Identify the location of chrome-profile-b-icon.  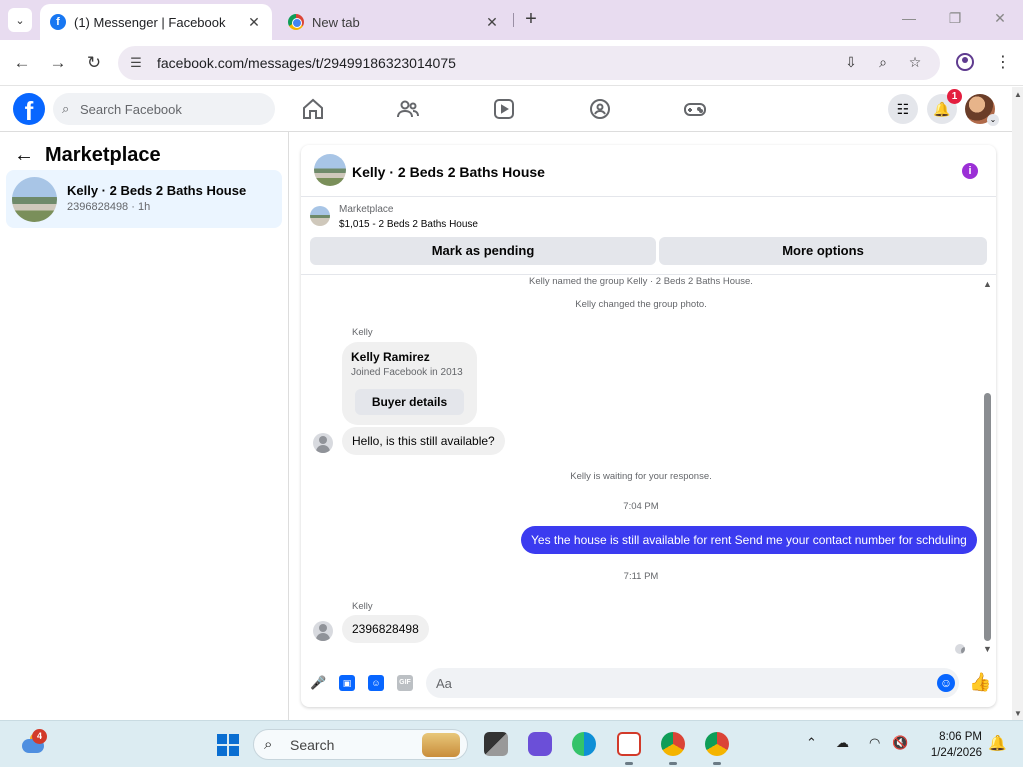
(717, 744).